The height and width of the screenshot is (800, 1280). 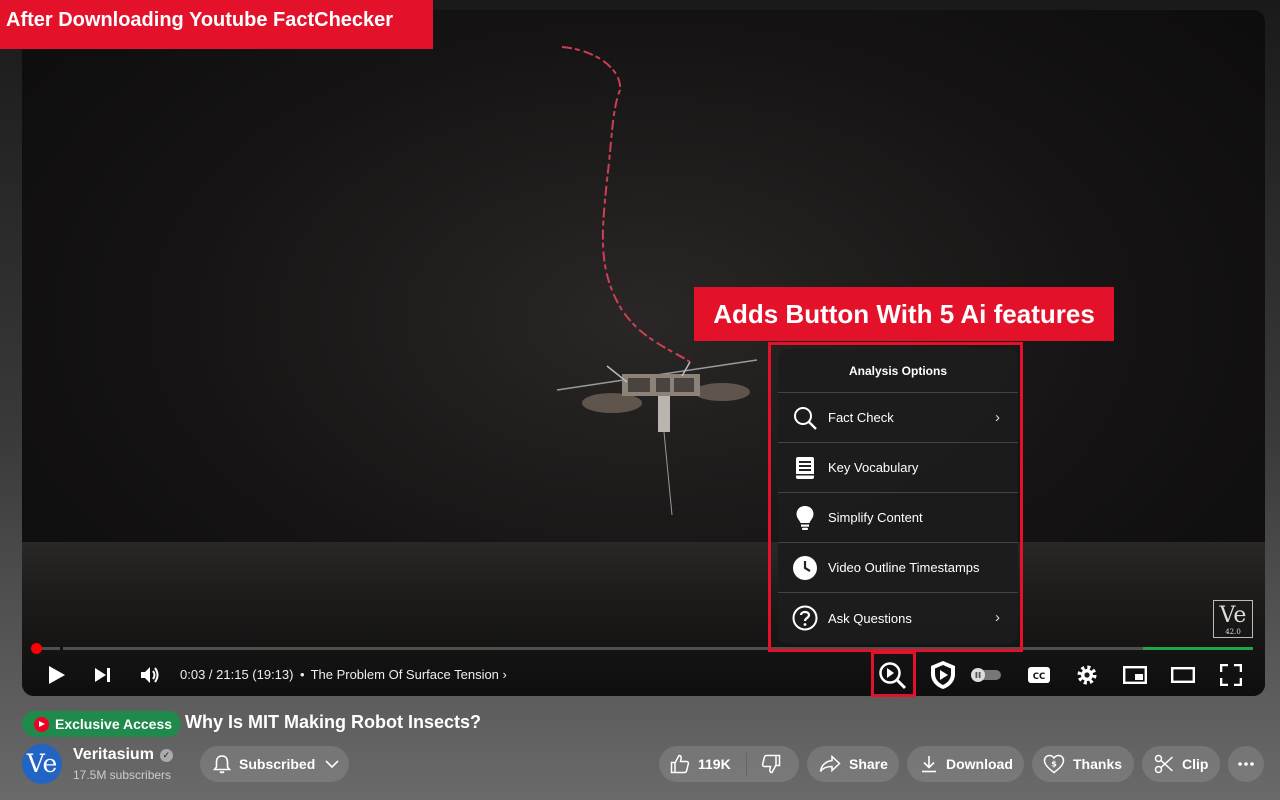 I want to click on clock-icon, so click(x=805, y=568).